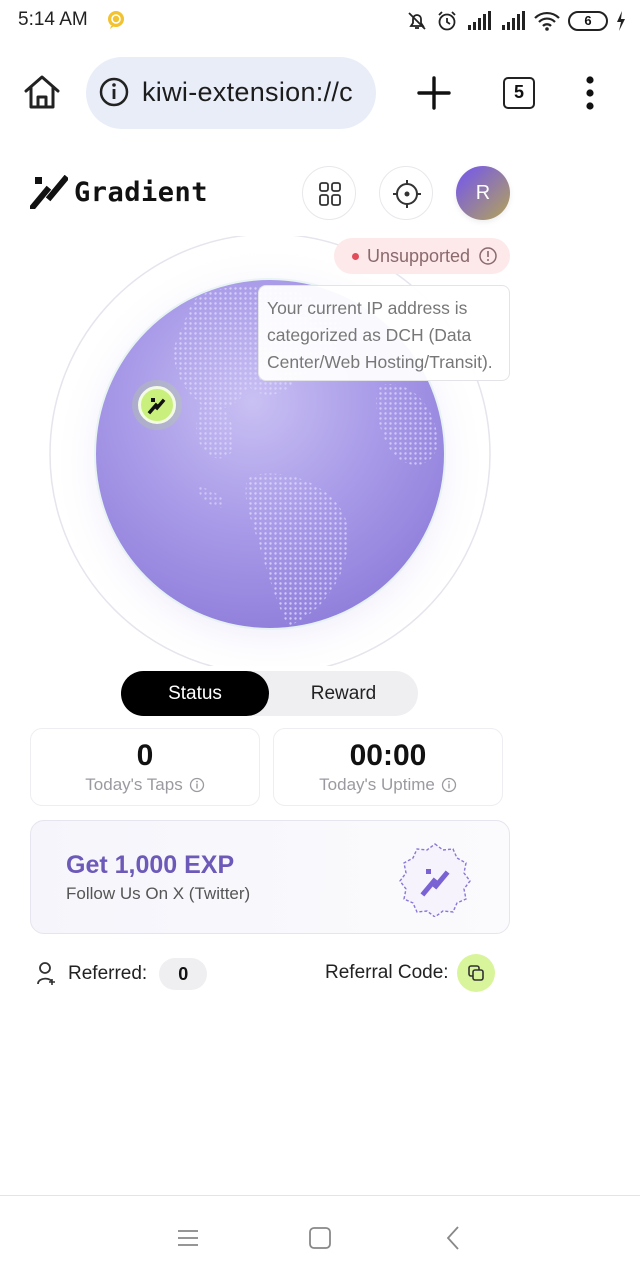 This screenshot has height=1280, width=640. I want to click on tooltip-line: categorized as DCH (Data, so click(369, 335).